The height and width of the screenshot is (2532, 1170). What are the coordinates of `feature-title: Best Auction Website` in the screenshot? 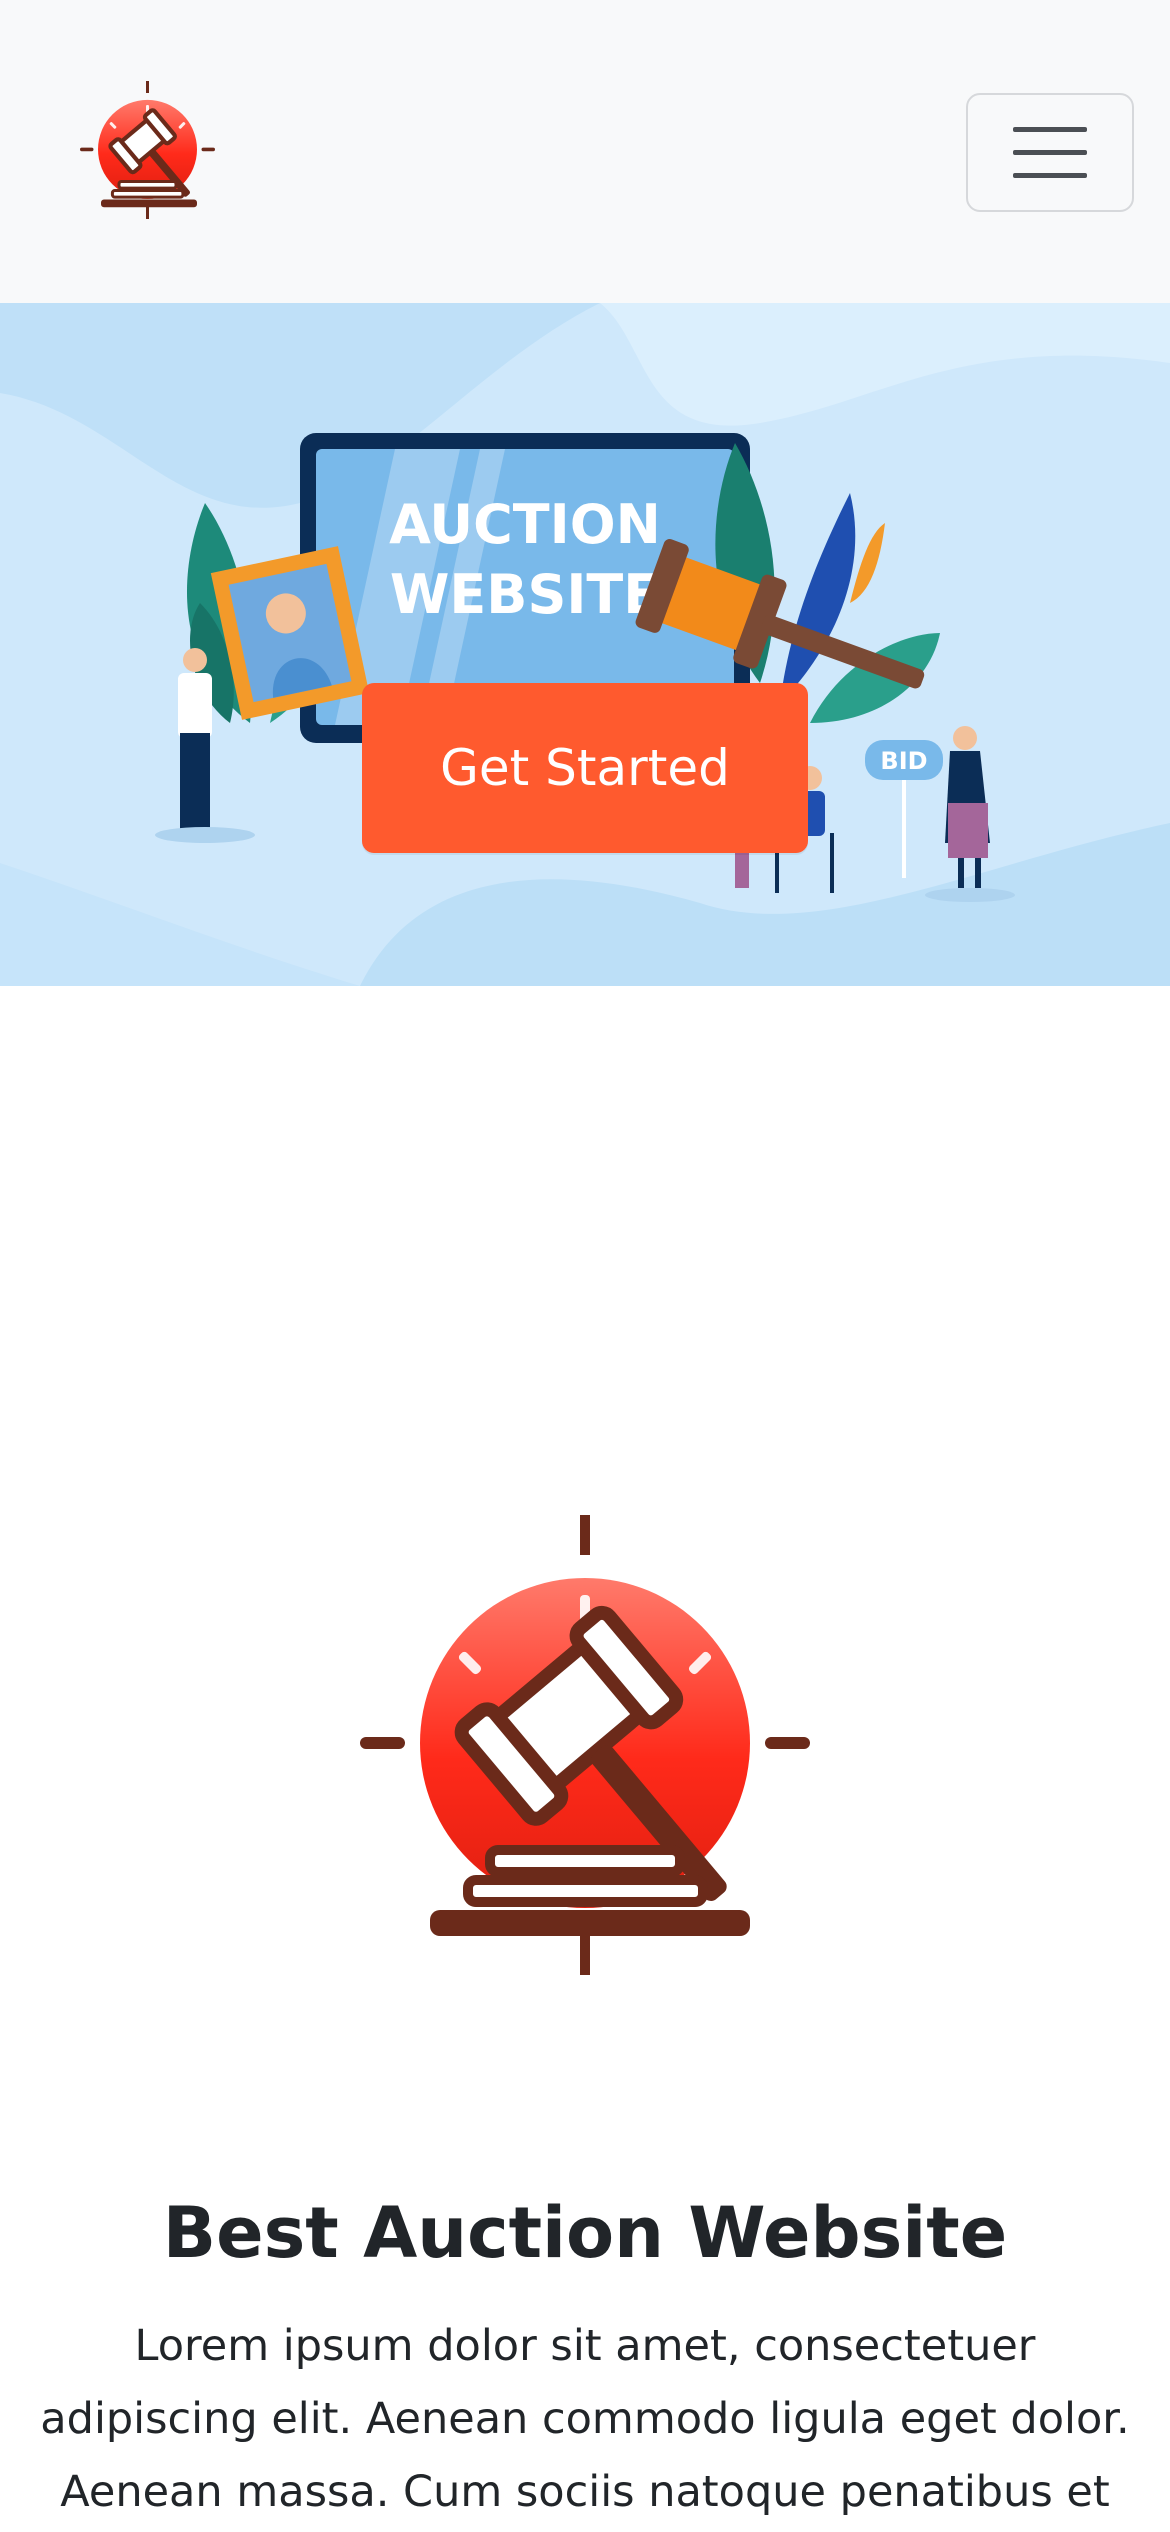 It's located at (585, 2233).